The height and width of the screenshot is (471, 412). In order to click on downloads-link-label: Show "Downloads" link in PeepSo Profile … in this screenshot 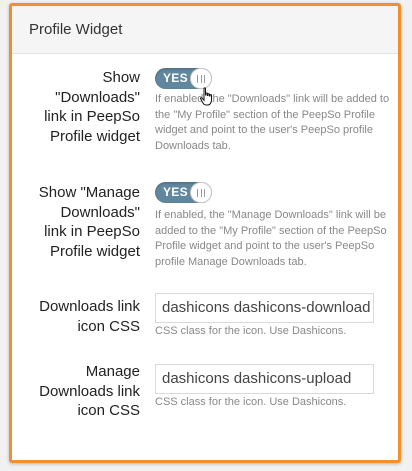, I will do `click(92, 107)`.